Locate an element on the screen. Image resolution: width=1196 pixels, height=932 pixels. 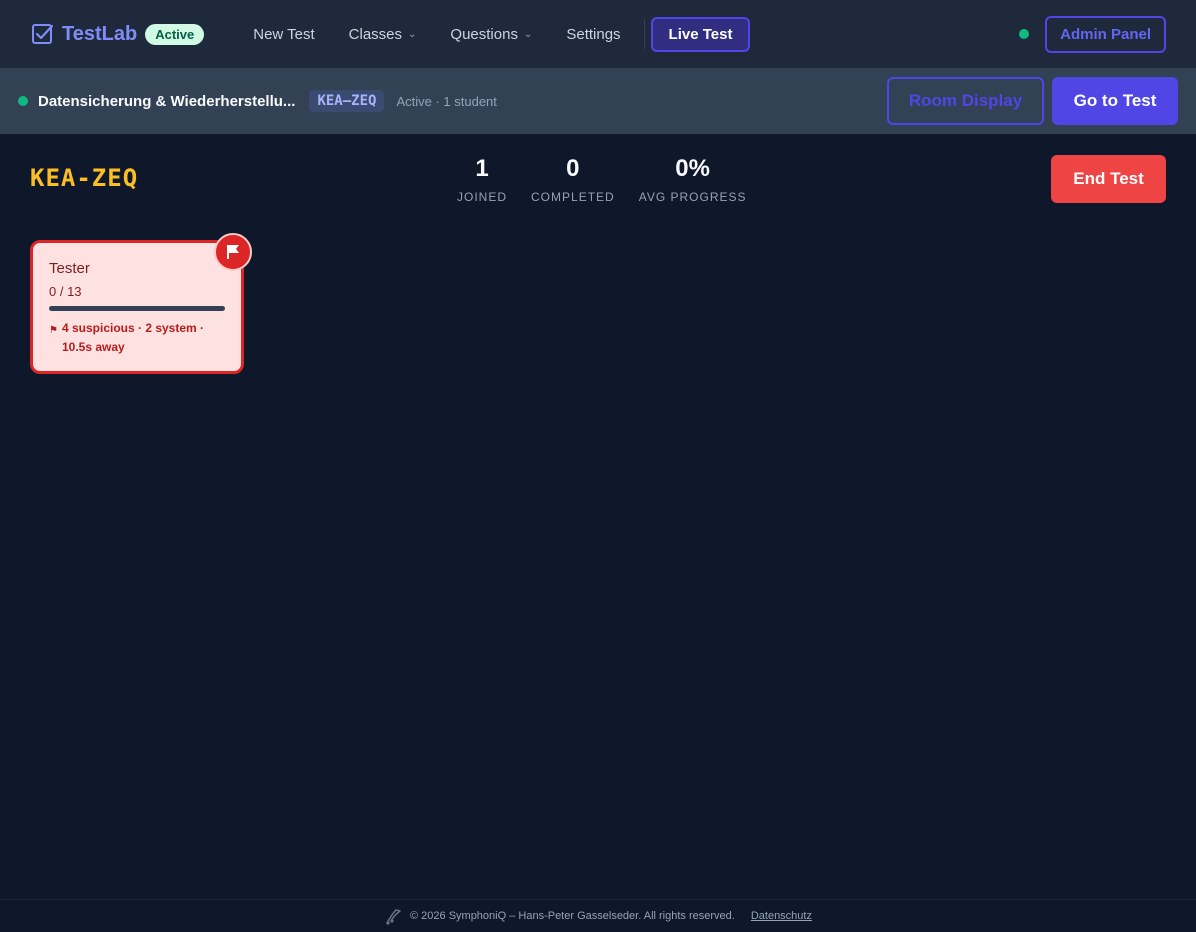
nav-divider is located at coordinates (644, 34).